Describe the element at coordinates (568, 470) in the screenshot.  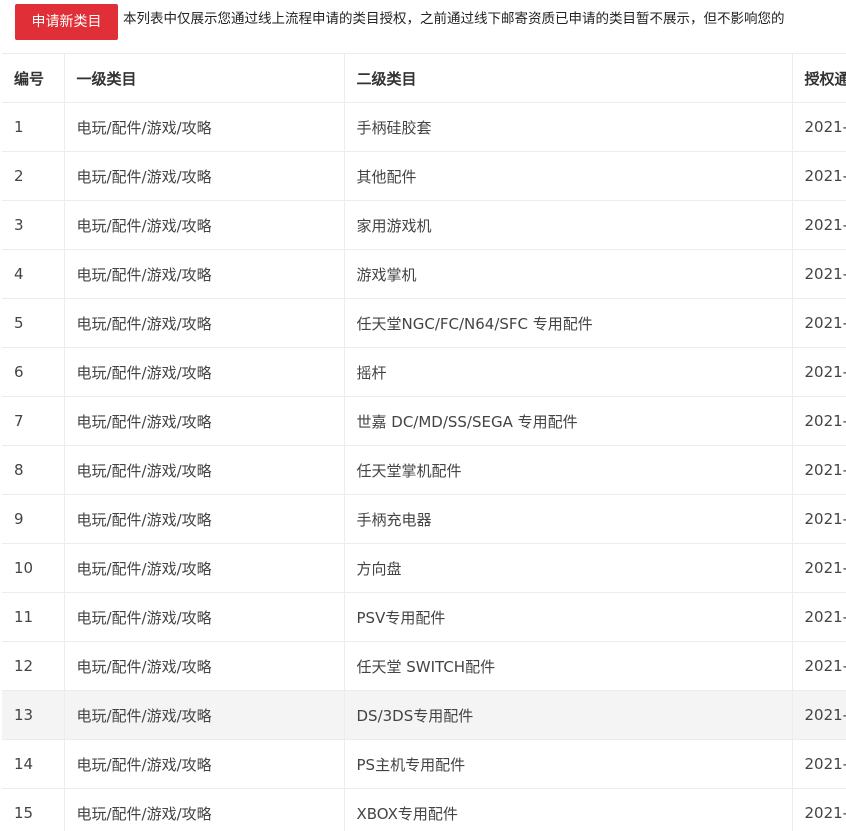
I see `cell-level2-category: 任天堂掌机配件` at that location.